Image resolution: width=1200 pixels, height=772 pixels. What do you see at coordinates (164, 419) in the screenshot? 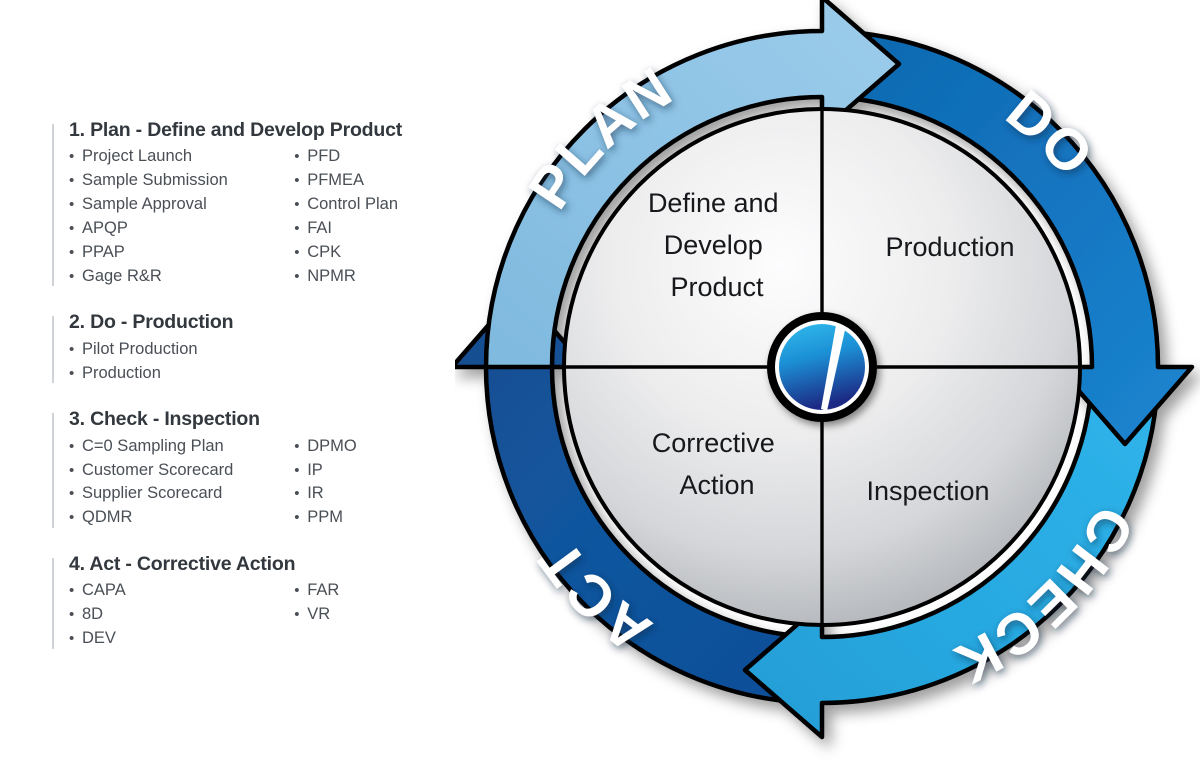
I see `section-title: 3. Check - Inspection` at bounding box center [164, 419].